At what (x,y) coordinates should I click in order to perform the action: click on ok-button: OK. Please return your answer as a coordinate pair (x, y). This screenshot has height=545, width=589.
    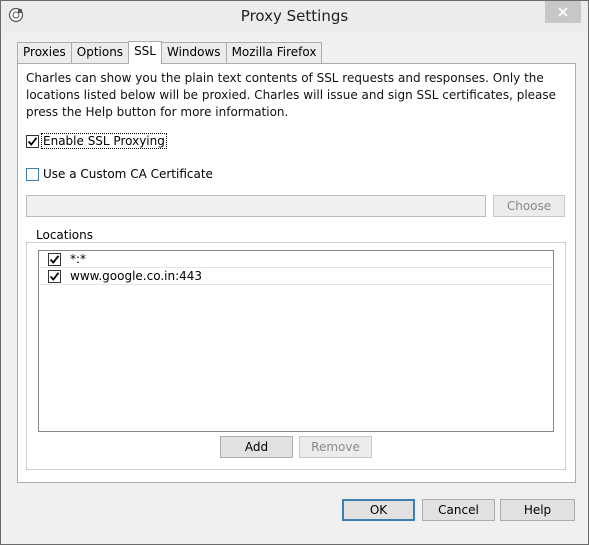
    Looking at the image, I should click on (378, 510).